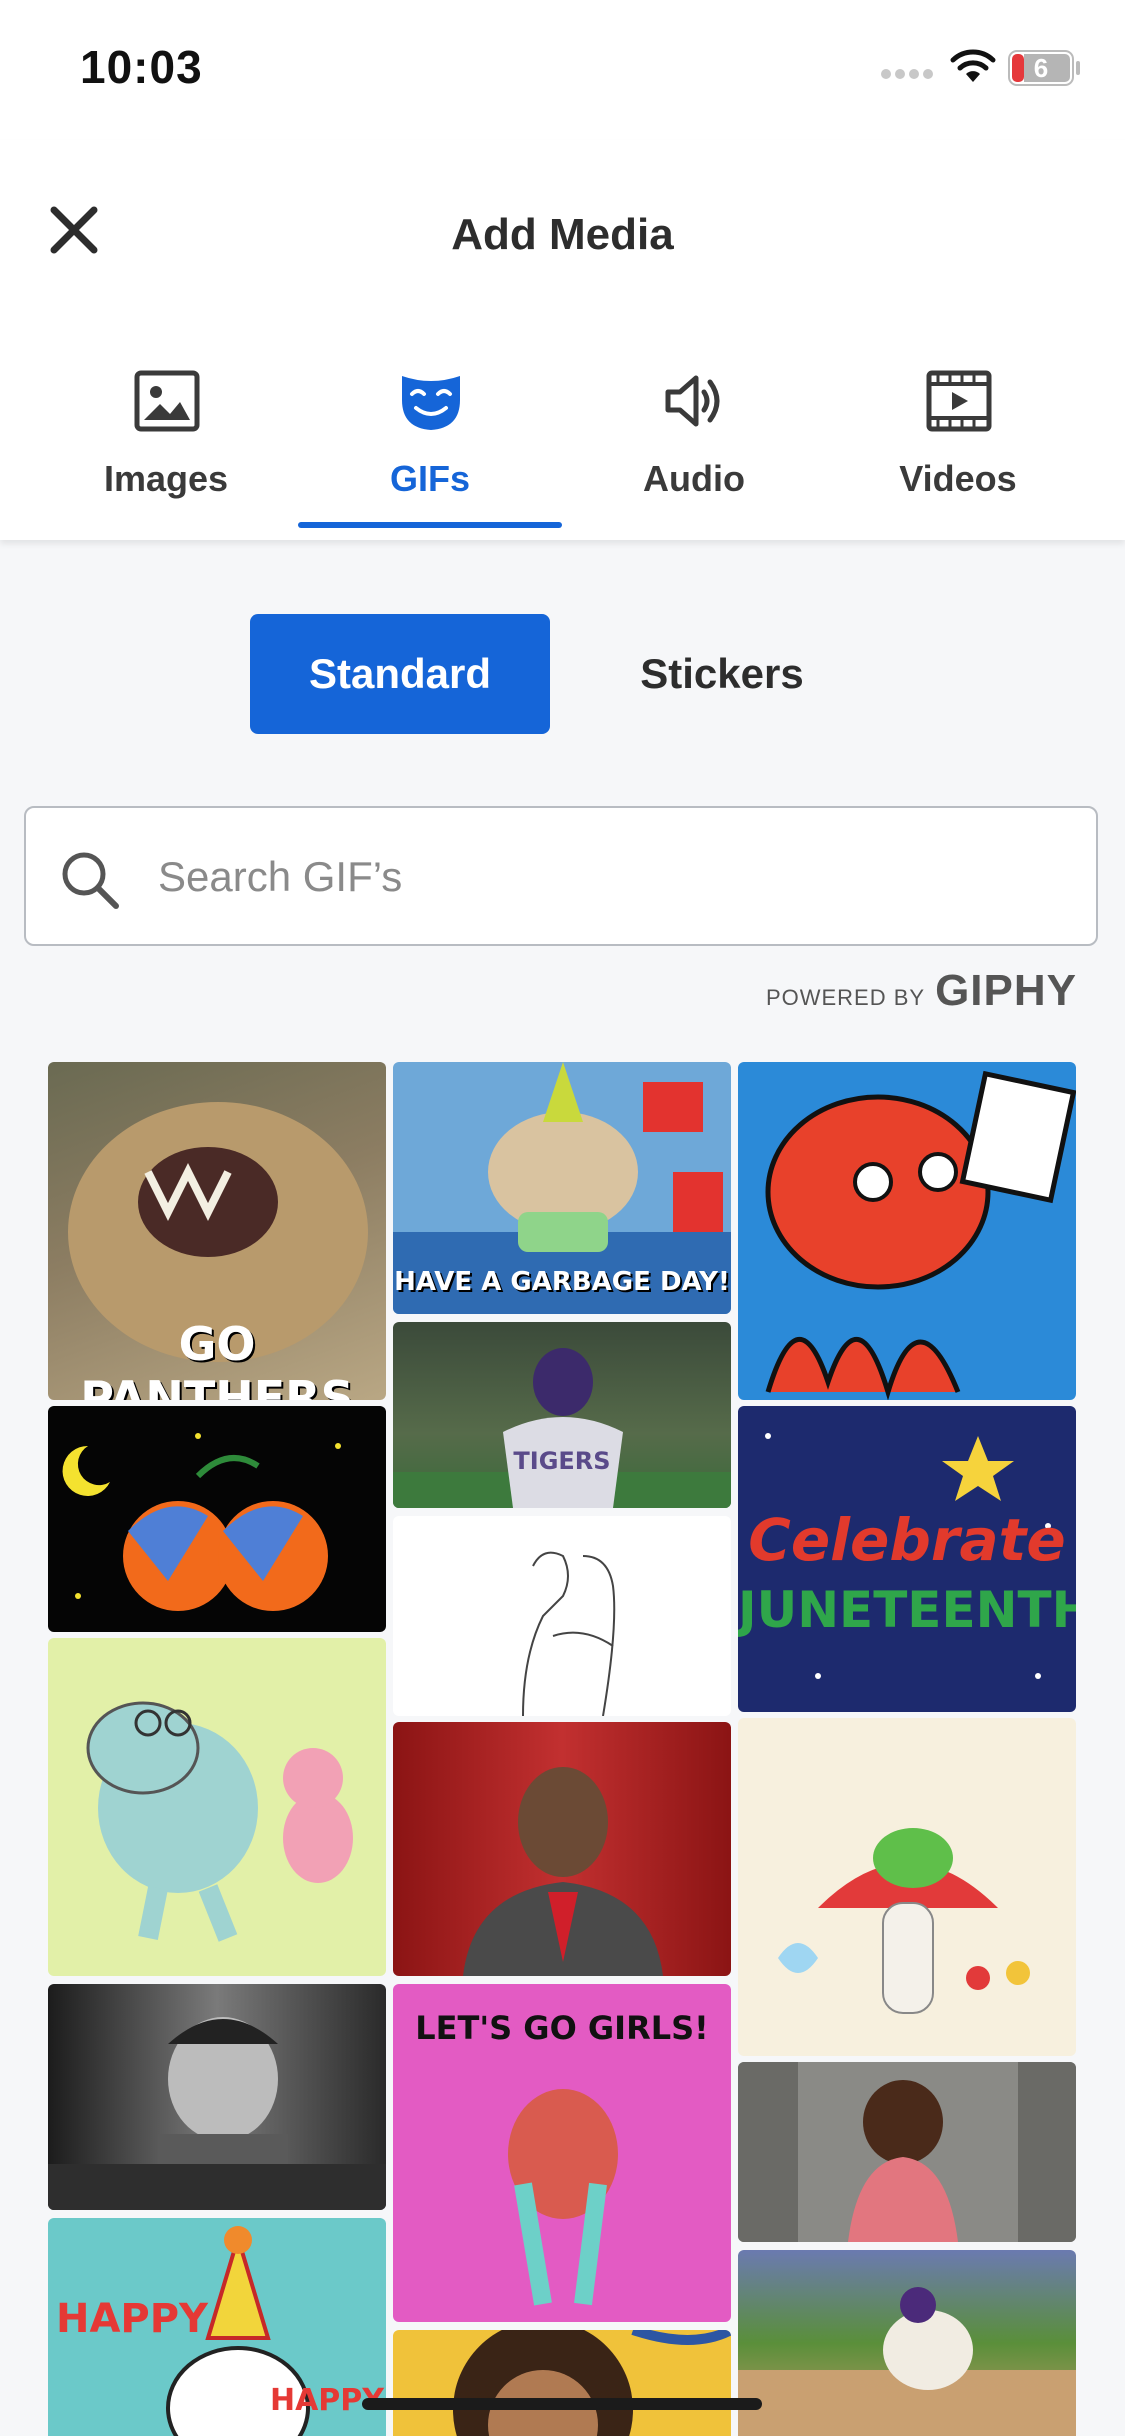 The width and height of the screenshot is (1125, 2436). I want to click on gif-octopus, so click(907, 1231).